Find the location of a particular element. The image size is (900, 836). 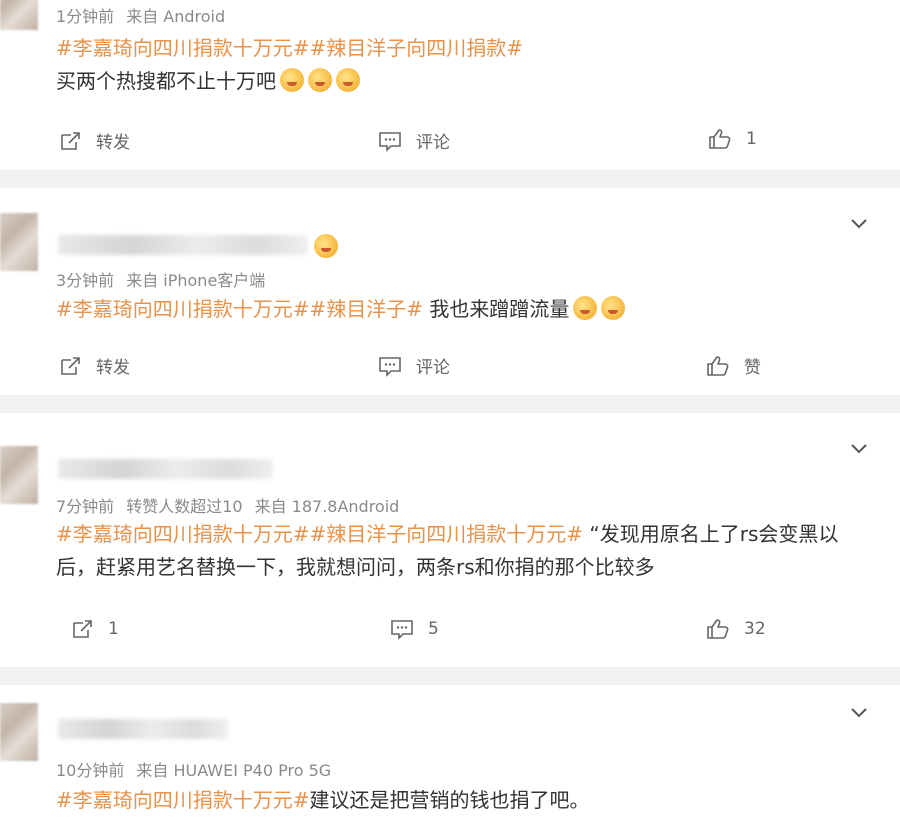

like-label: 赞 is located at coordinates (752, 368).